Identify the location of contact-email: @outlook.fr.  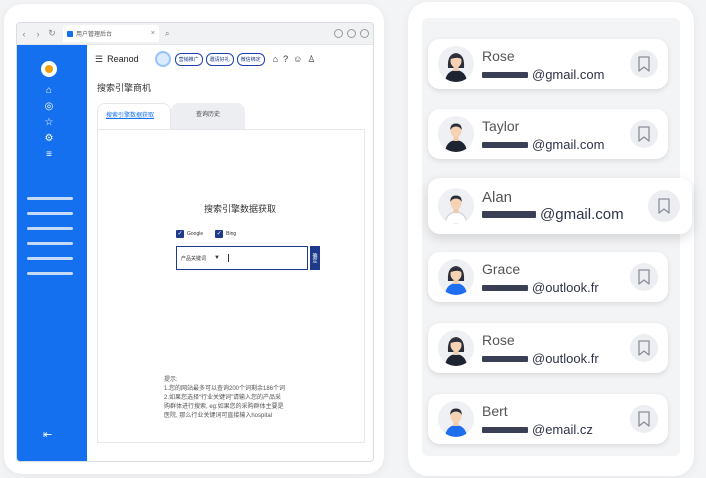
(540, 358).